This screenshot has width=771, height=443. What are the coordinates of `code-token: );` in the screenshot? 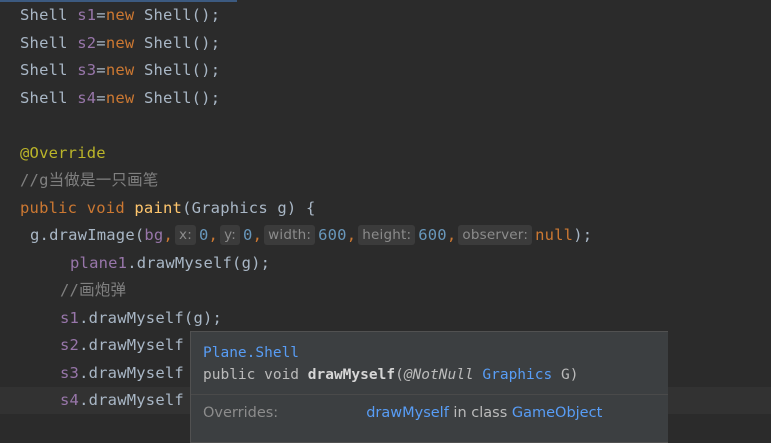 It's located at (583, 235).